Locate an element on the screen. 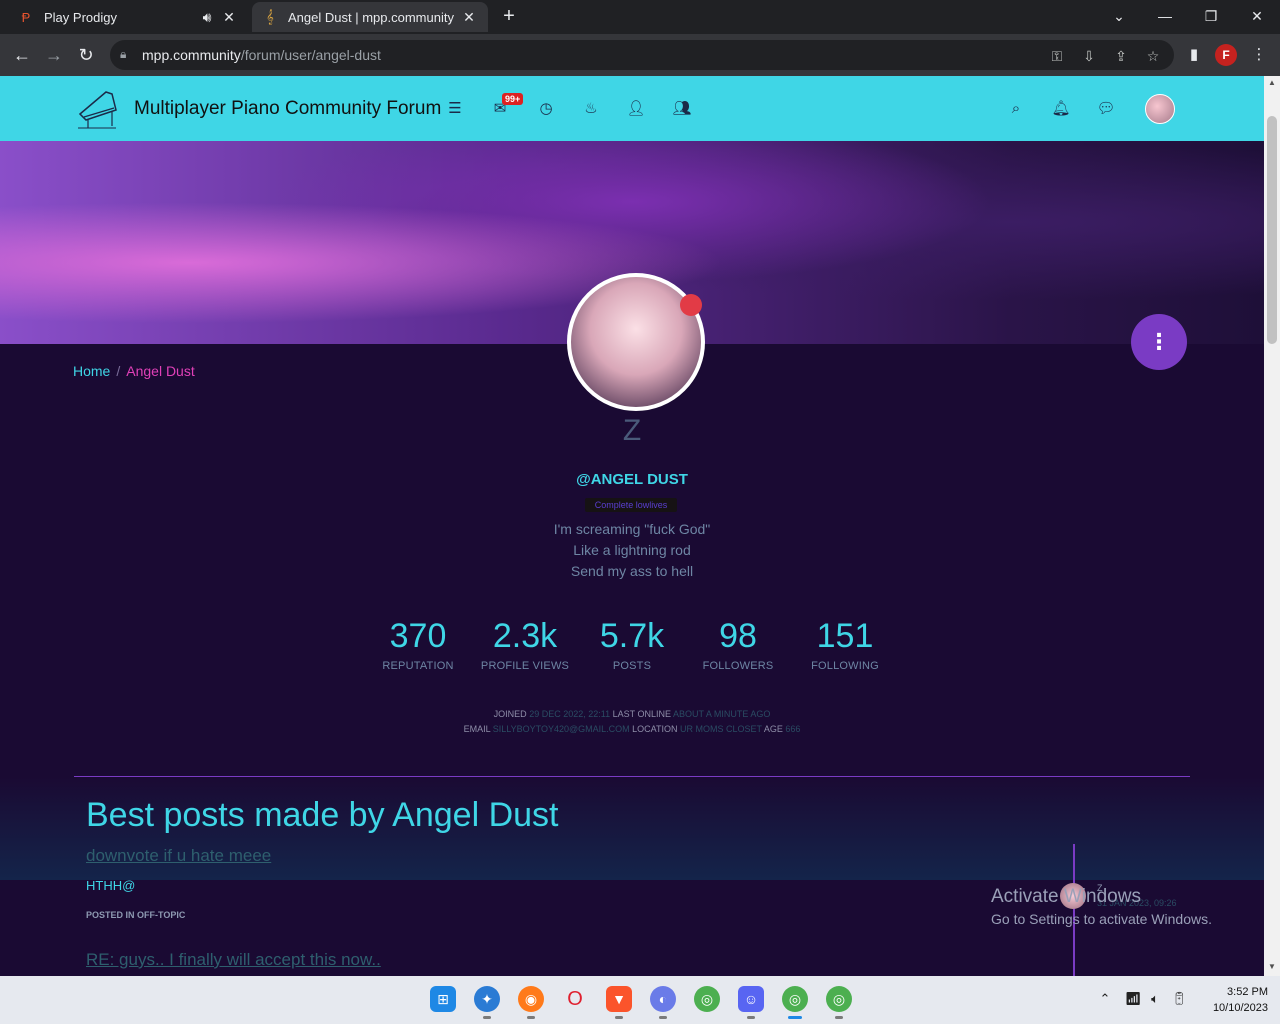 Image resolution: width=1280 pixels, height=1024 pixels. safari-compass-icon: ✦ is located at coordinates (487, 1002).